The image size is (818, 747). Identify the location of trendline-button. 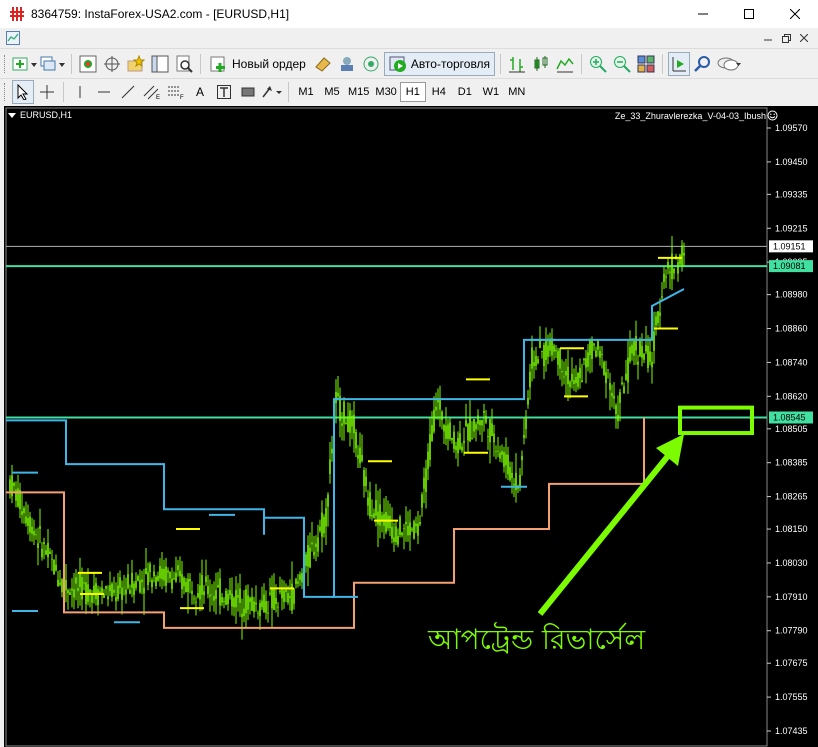
(128, 92).